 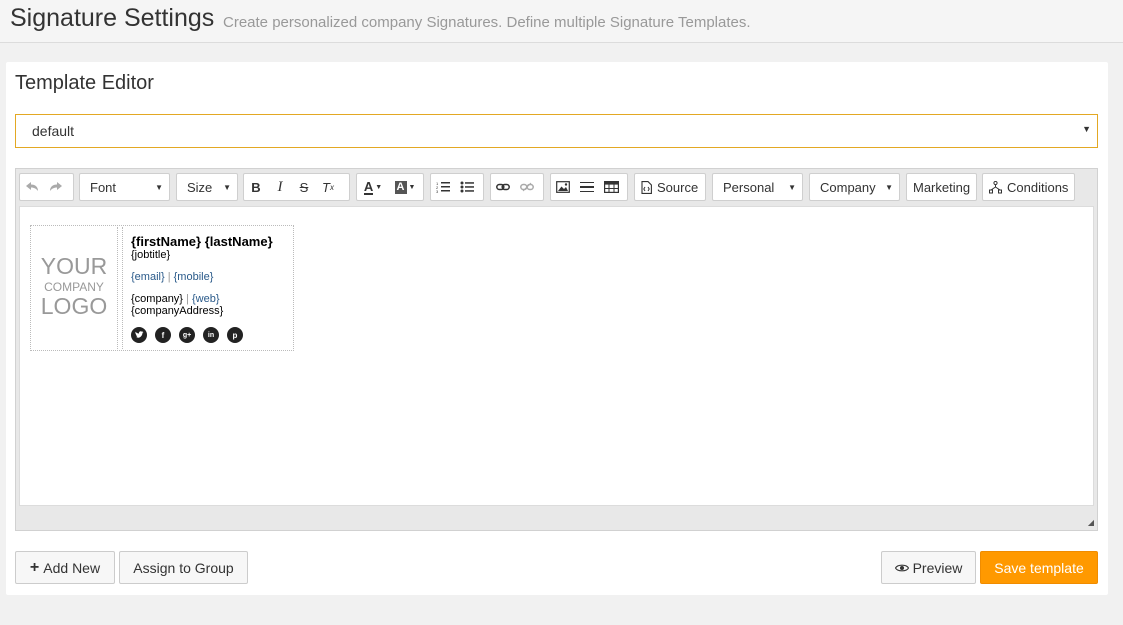 What do you see at coordinates (563, 187) in the screenshot?
I see `image-icon` at bounding box center [563, 187].